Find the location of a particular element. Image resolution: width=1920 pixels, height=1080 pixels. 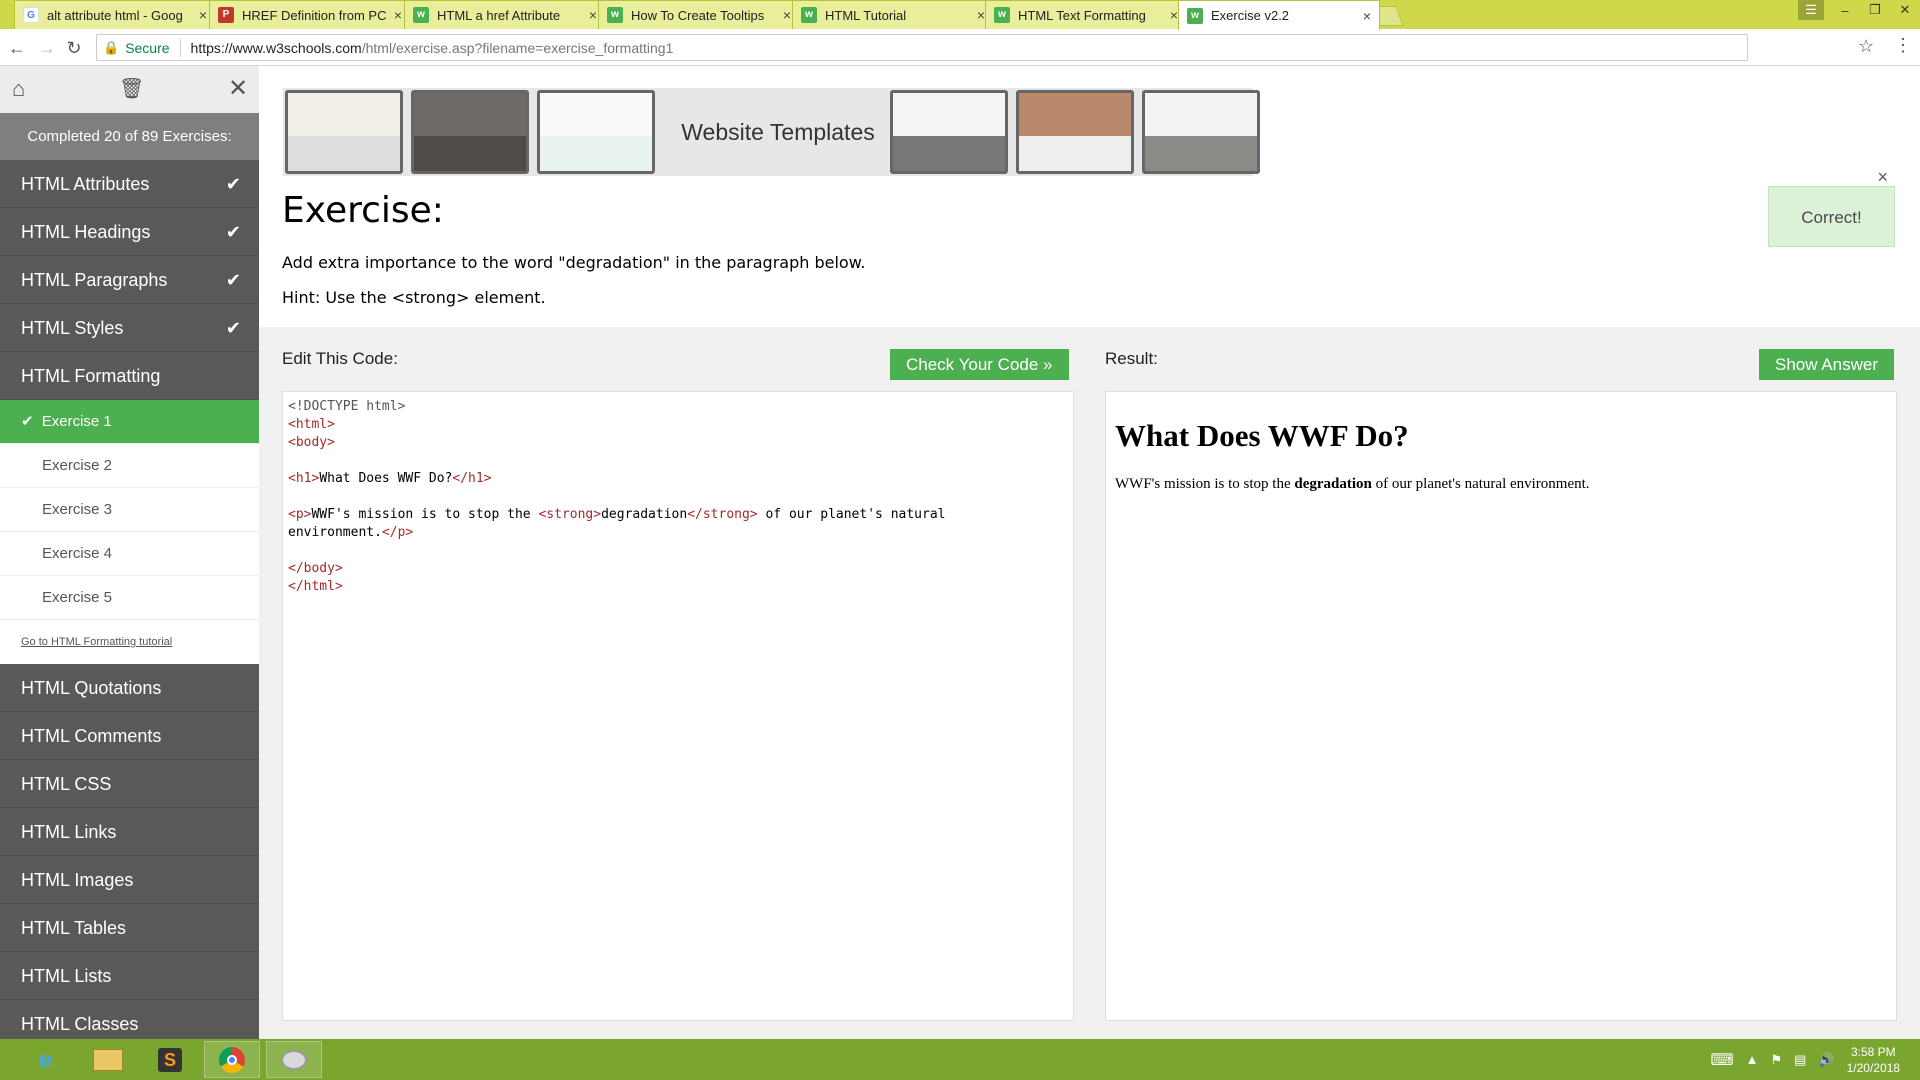

chrome-icon is located at coordinates (232, 1059).